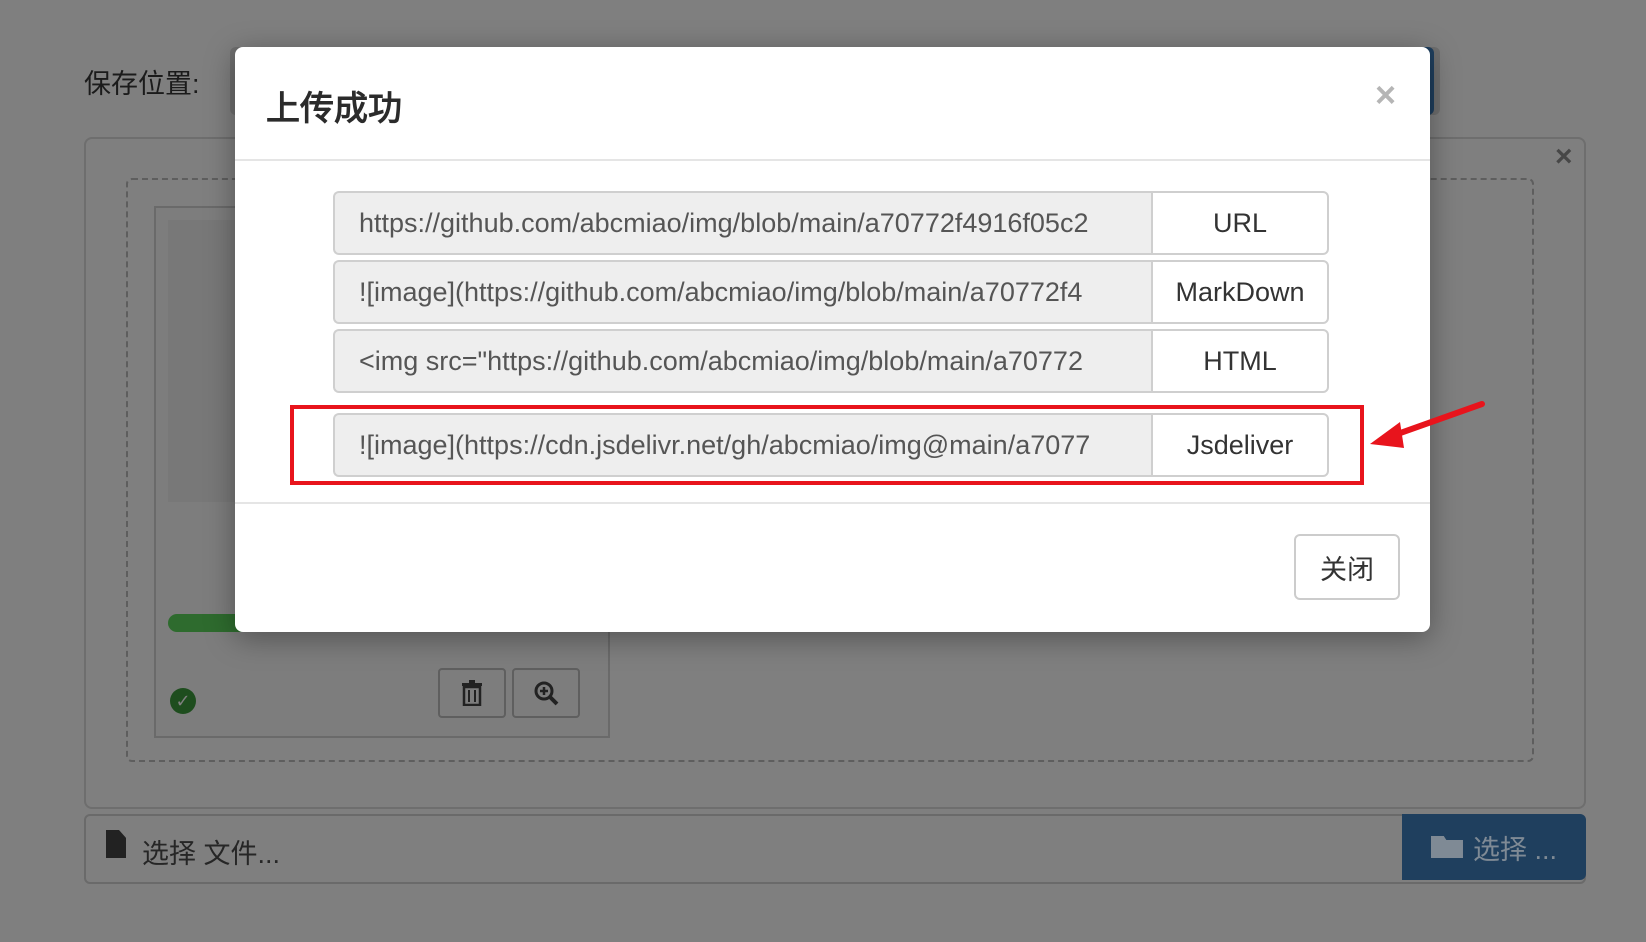  I want to click on link-row-html: HTML, so click(831, 361).